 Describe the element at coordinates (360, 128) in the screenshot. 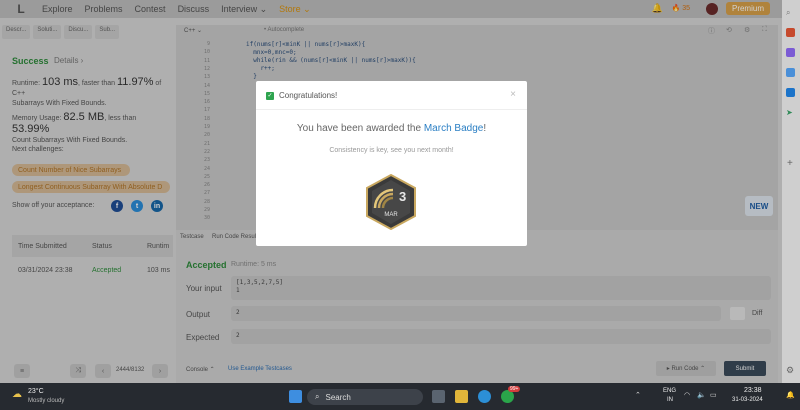

I see `title-prefix: You have been awarded the` at that location.